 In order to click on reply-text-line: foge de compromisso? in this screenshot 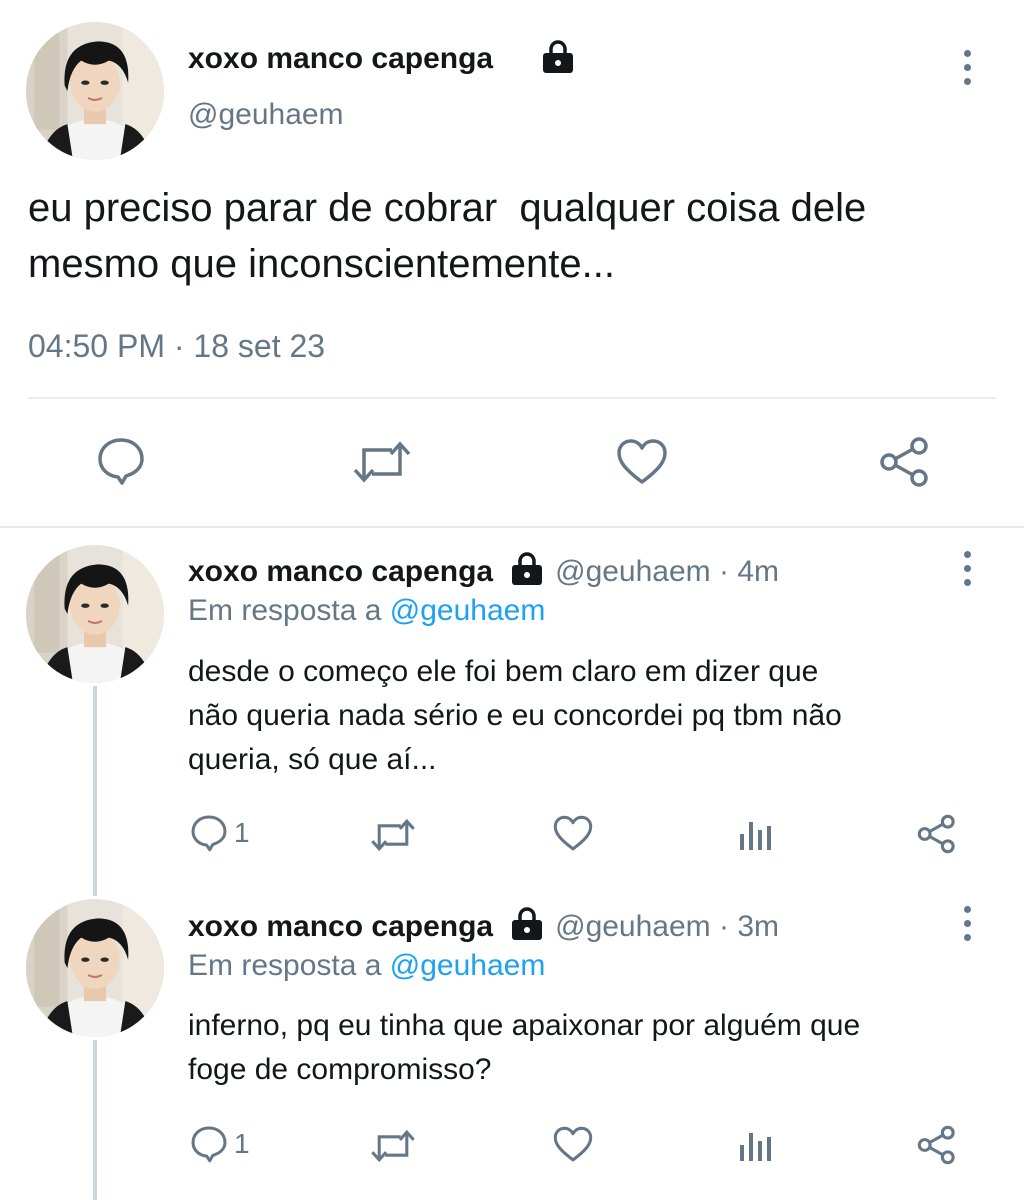, I will do `click(340, 1069)`.